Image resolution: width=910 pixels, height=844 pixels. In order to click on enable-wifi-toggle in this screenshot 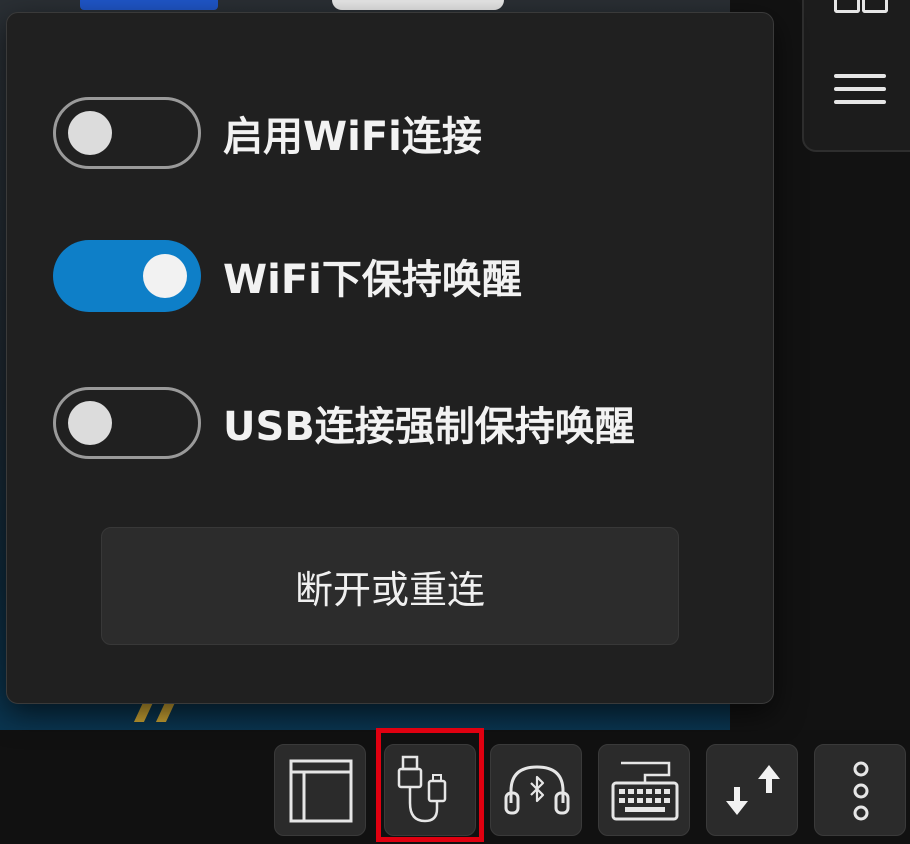, I will do `click(127, 133)`.